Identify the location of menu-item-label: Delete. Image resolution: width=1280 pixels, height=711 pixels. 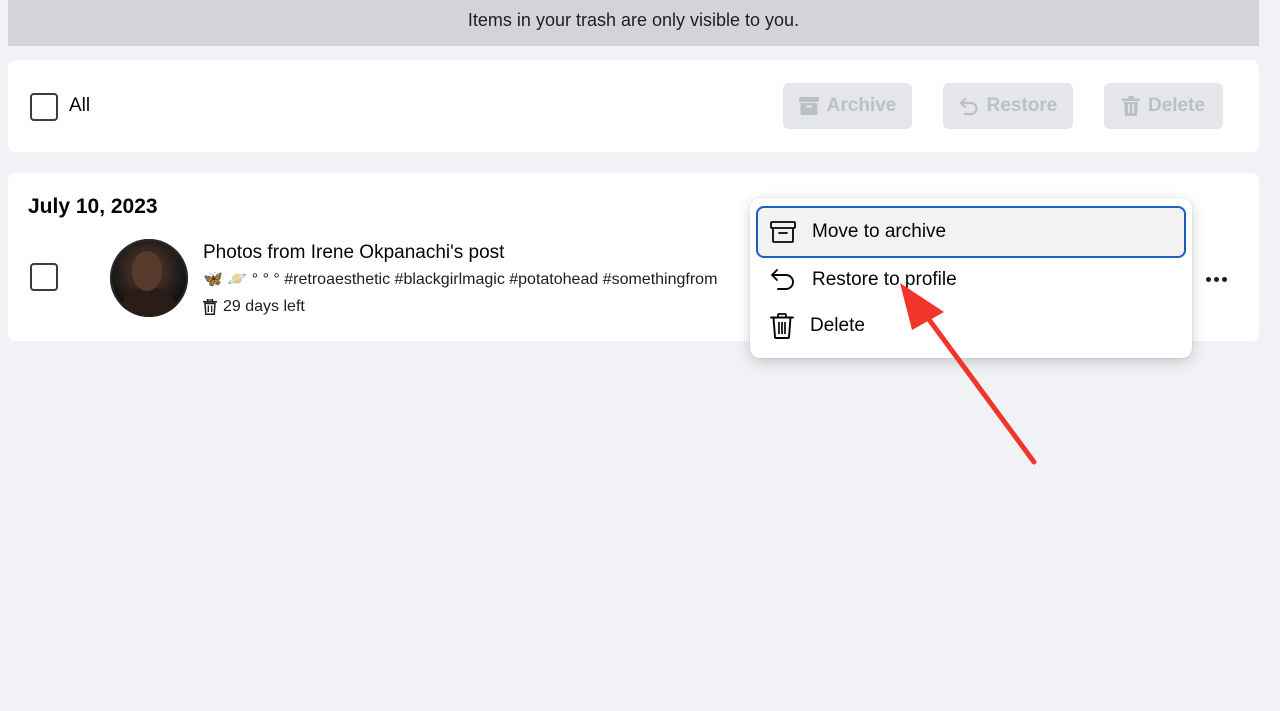
(837, 325).